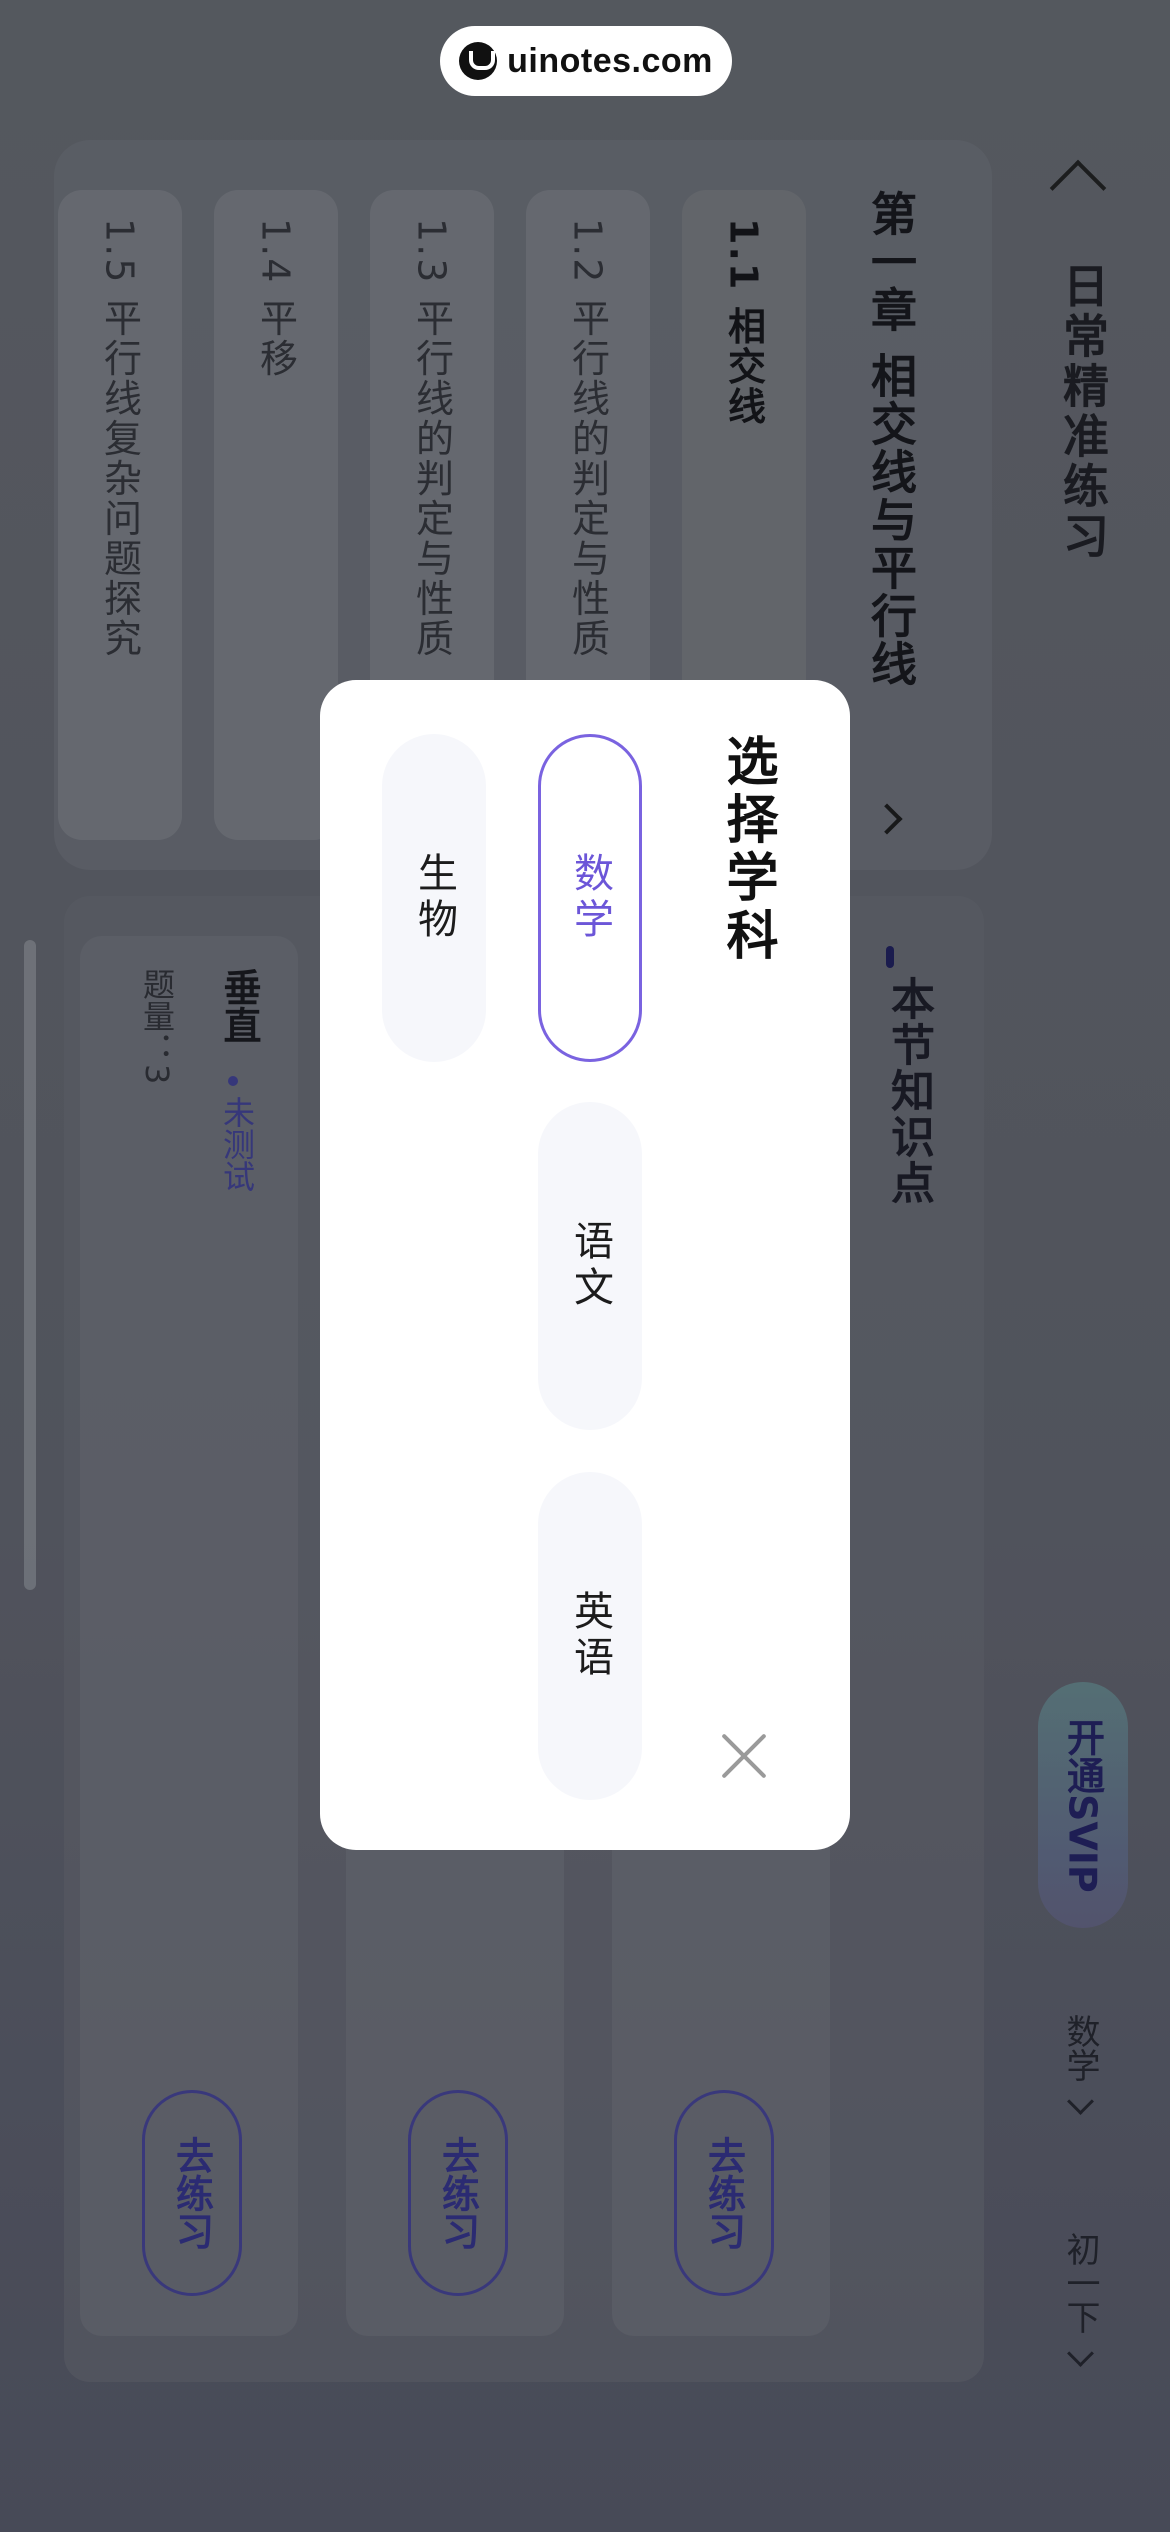 This screenshot has width=1170, height=2532. Describe the element at coordinates (478, 61) in the screenshot. I see `uinotes-logo-icon` at that location.